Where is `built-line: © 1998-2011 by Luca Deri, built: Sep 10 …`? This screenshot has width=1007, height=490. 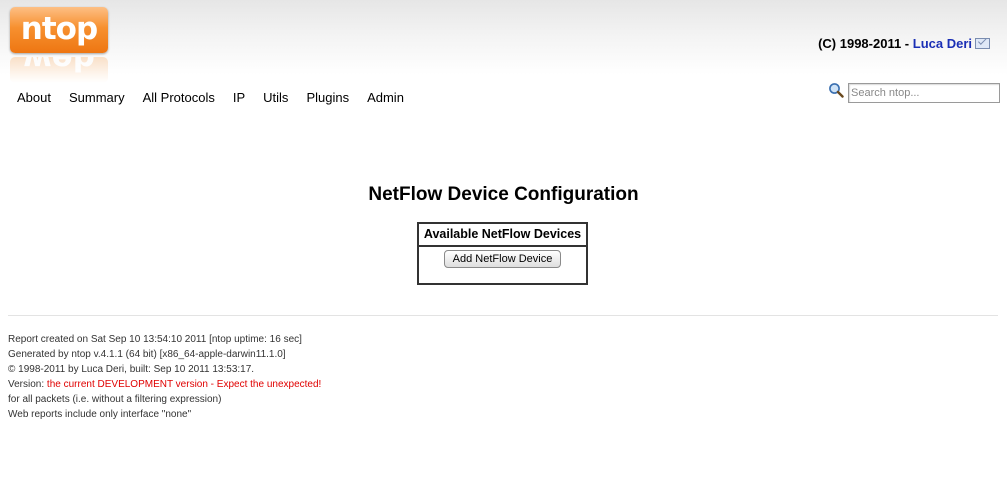
built-line: © 1998-2011 by Luca Deri, built: Sep 10 … is located at coordinates (131, 369).